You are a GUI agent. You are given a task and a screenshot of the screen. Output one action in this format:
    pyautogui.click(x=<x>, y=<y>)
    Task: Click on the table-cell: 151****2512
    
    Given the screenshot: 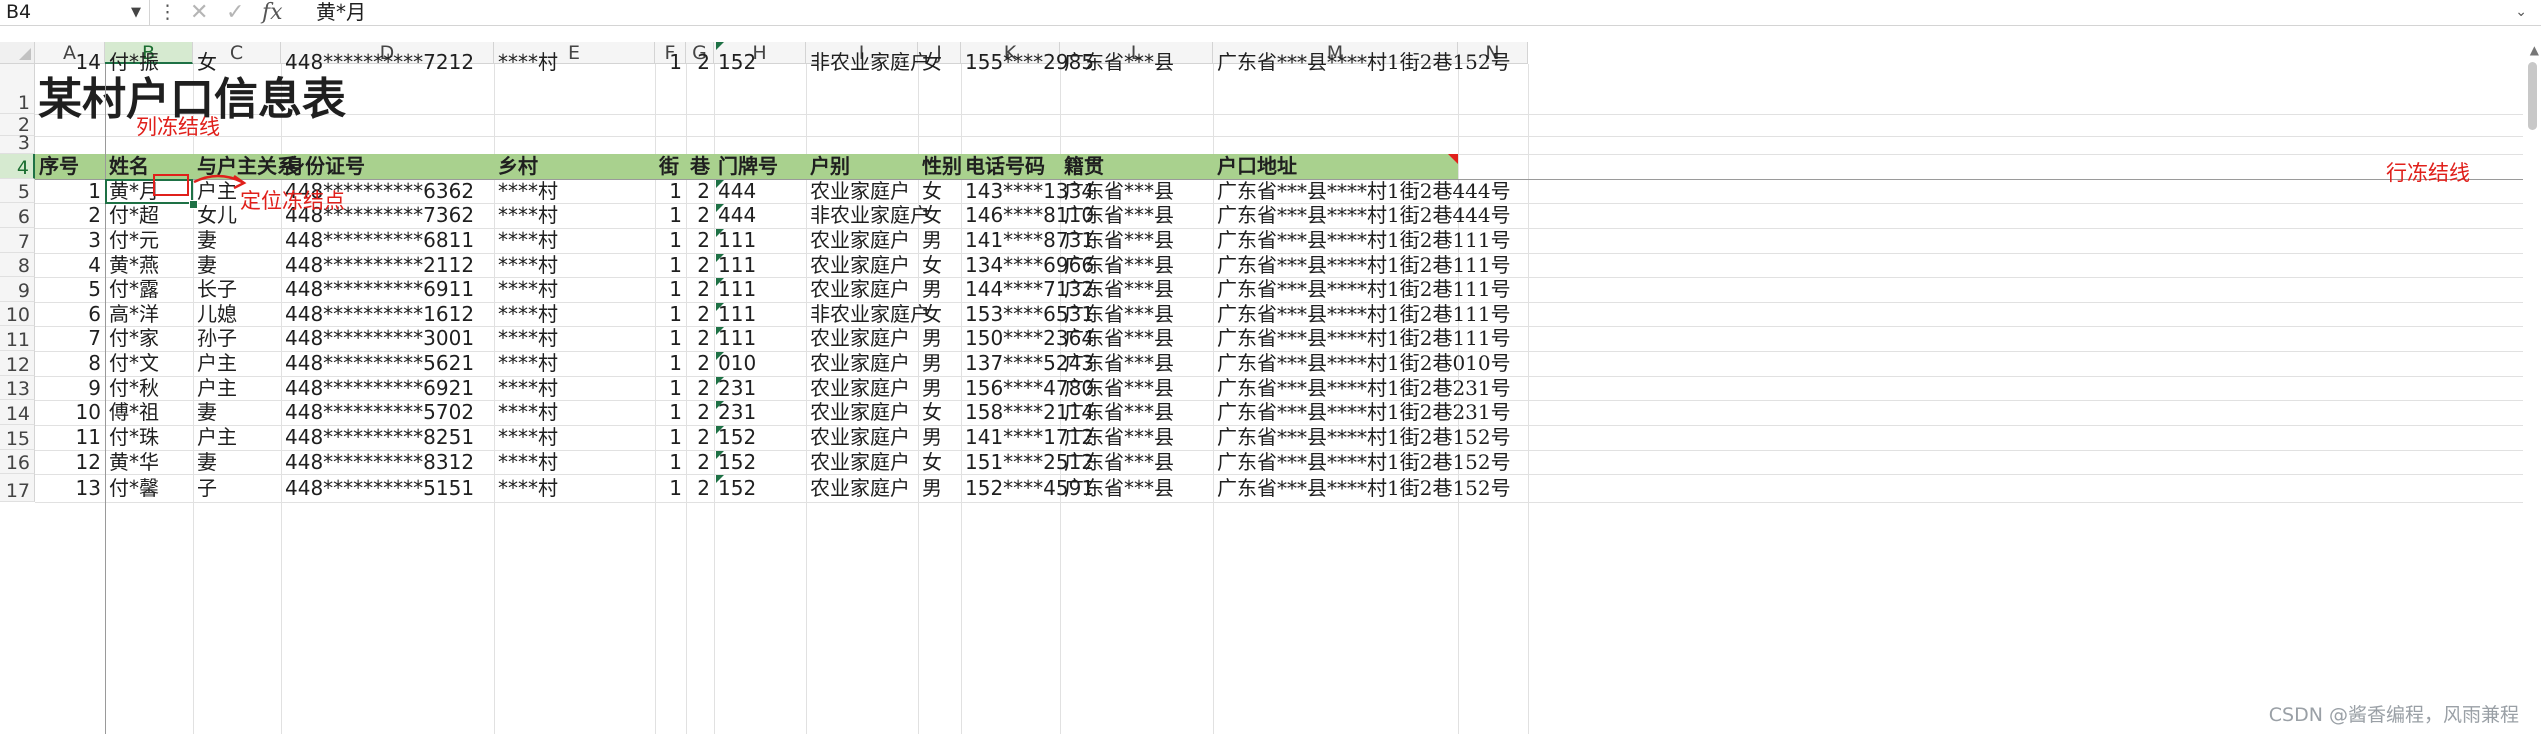 What is the action you would take?
    pyautogui.click(x=1027, y=461)
    